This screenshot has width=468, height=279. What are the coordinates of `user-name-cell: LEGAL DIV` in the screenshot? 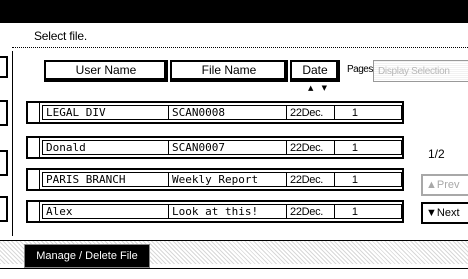 It's located at (105, 112).